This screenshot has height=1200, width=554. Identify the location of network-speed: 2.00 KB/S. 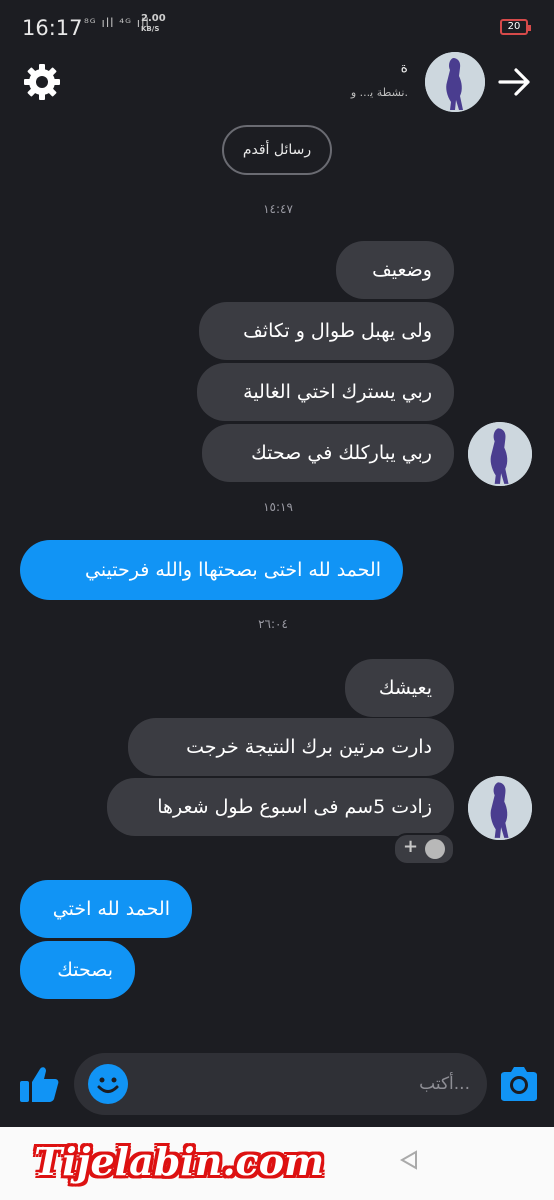
(153, 24).